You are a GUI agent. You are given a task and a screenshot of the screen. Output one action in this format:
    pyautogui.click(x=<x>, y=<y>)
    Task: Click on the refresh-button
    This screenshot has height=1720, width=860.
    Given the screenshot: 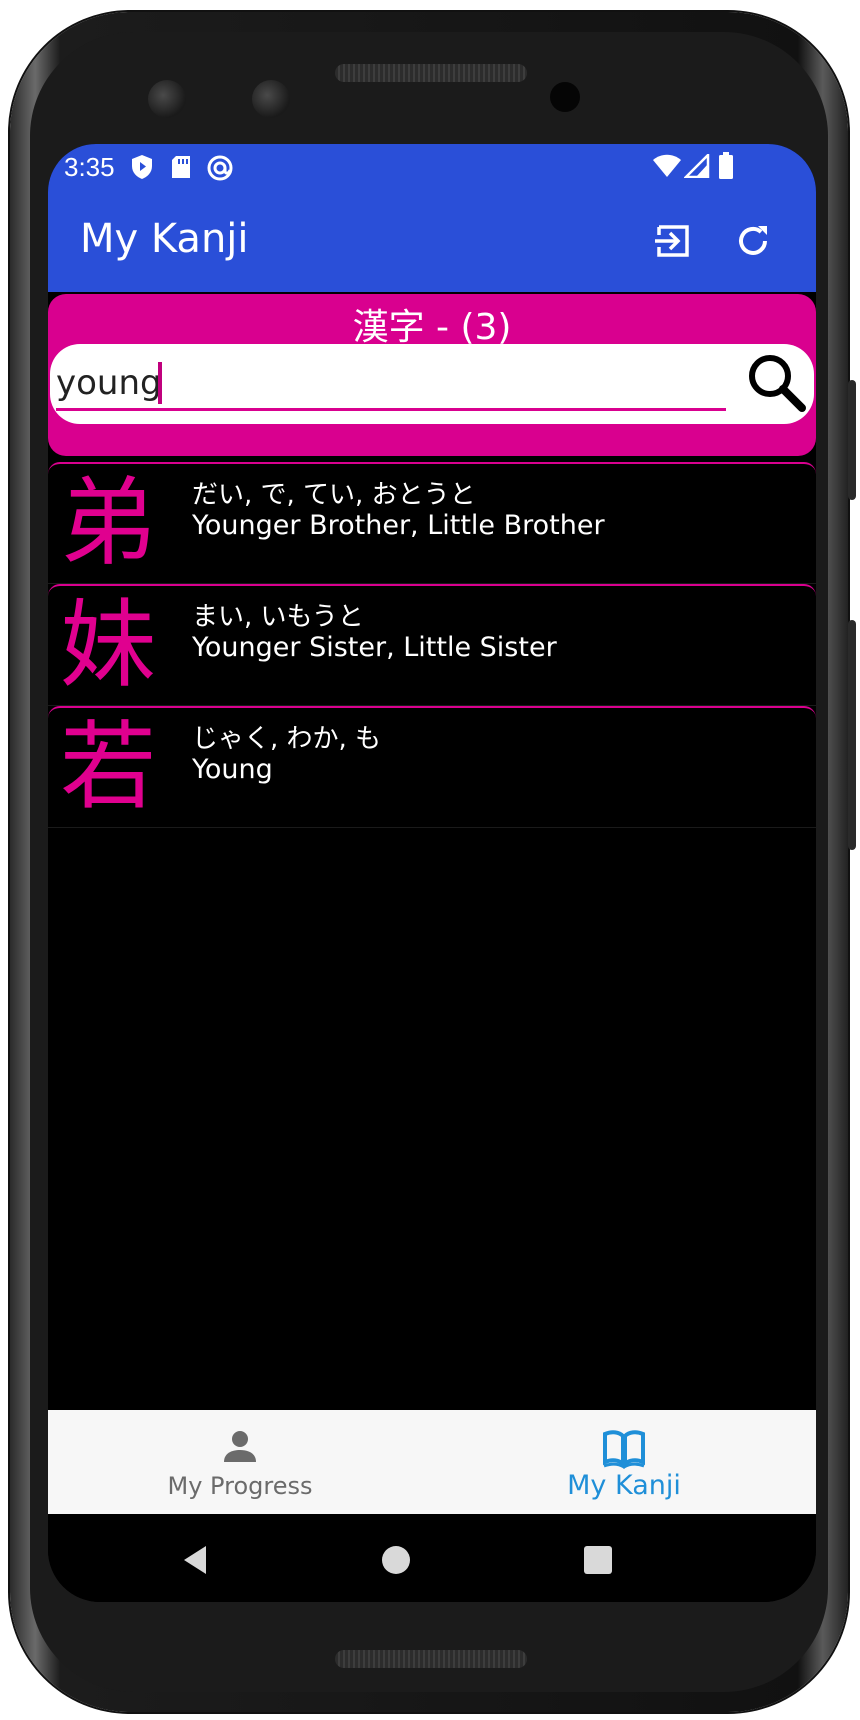 What is the action you would take?
    pyautogui.click(x=753, y=241)
    